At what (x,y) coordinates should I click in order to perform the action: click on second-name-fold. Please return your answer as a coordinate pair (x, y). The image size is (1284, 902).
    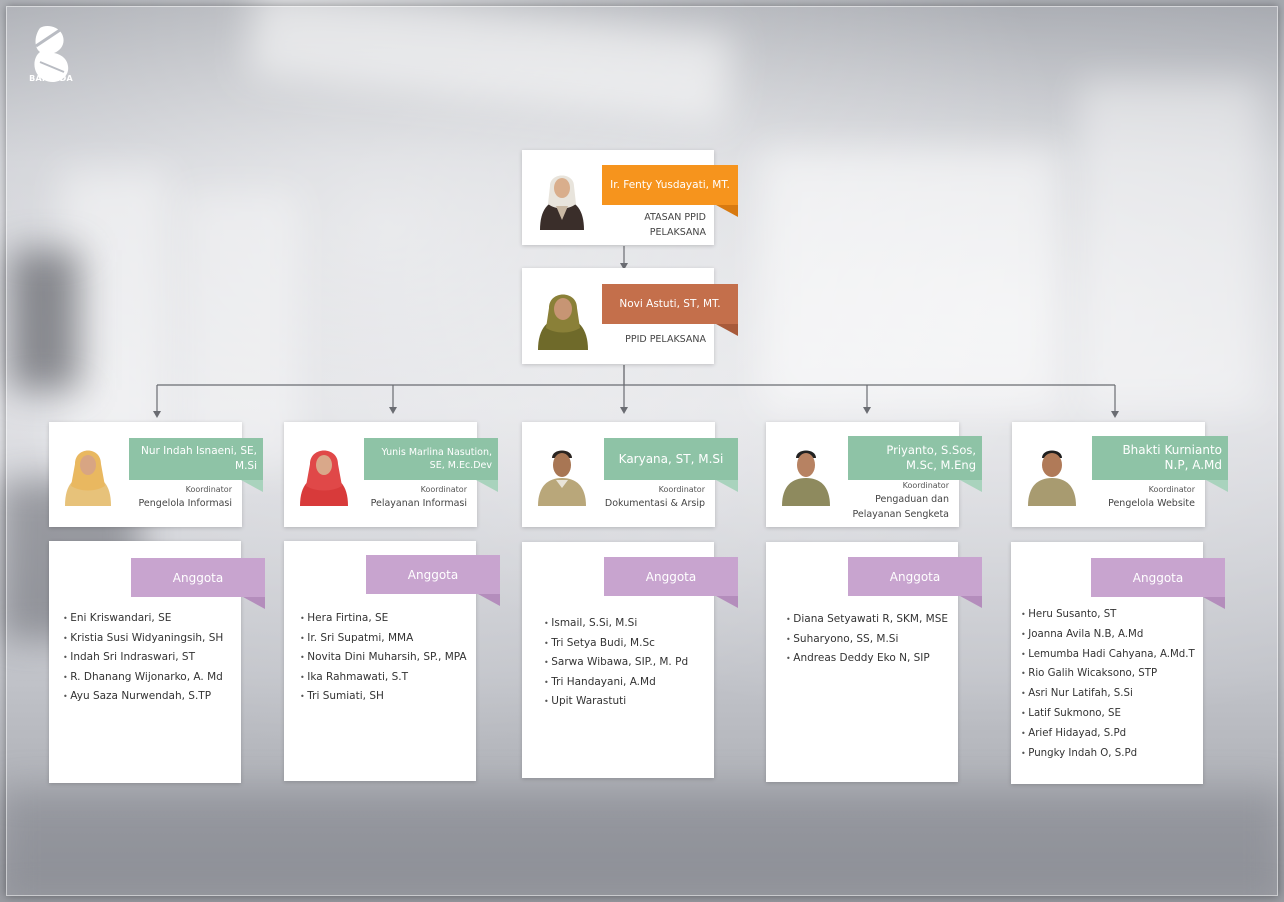
    Looking at the image, I should click on (727, 330).